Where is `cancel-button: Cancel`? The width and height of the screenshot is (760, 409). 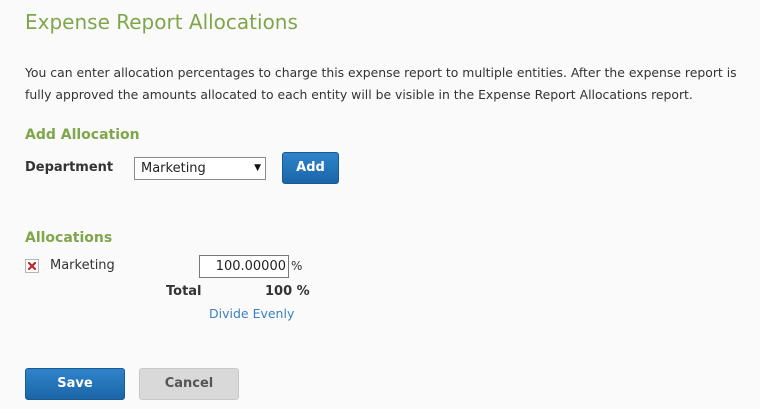
cancel-button: Cancel is located at coordinates (189, 384).